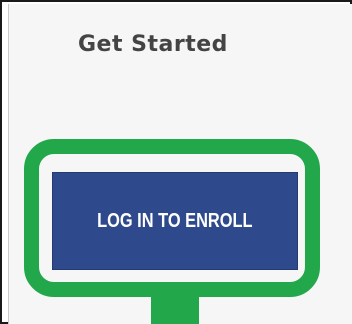 This screenshot has width=352, height=324. Describe the element at coordinates (153, 44) in the screenshot. I see `section-title: Get Started` at that location.